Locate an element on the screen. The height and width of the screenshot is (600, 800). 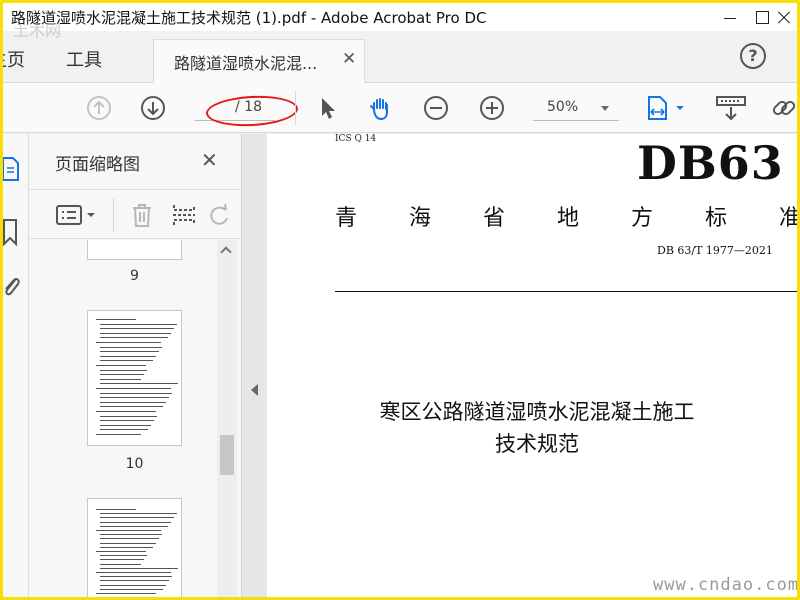
zoom-out-icon is located at coordinates (436, 108).